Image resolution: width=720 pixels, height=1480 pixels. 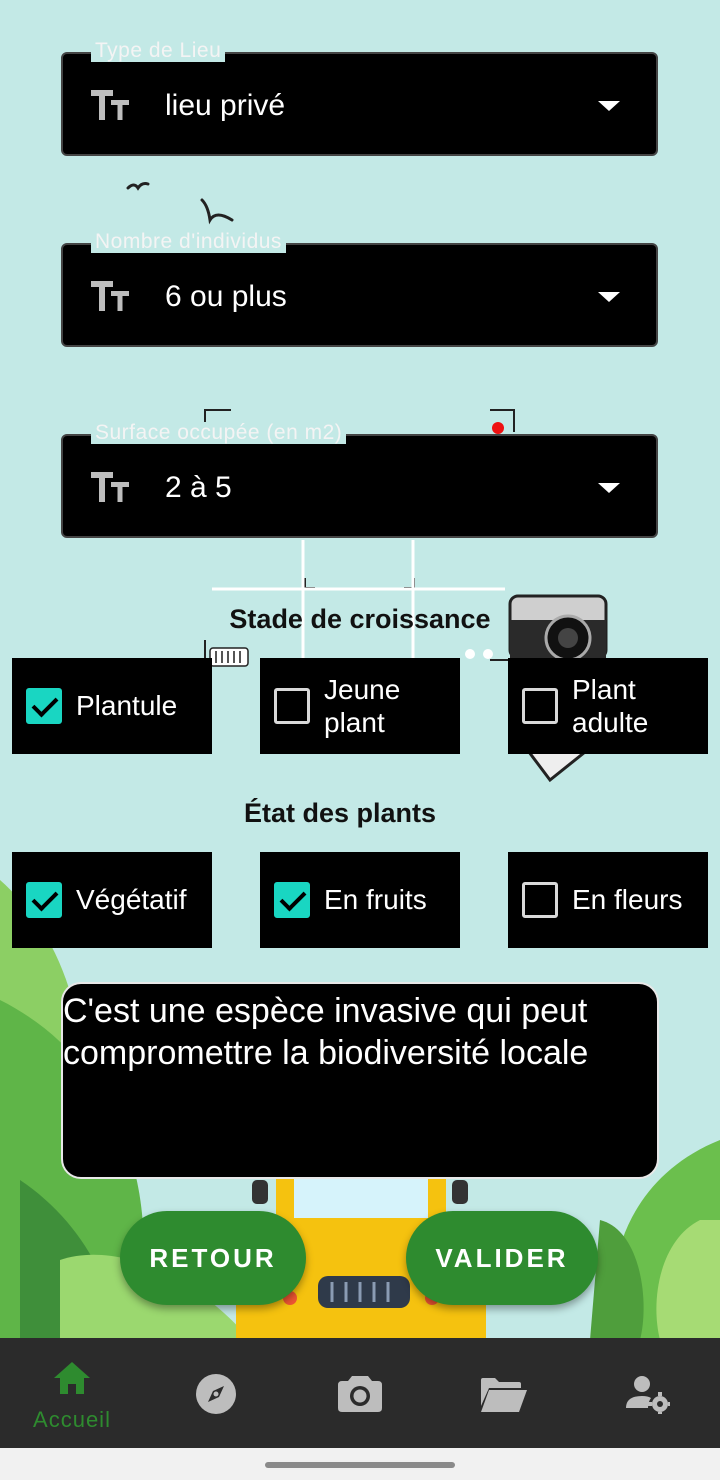 I want to click on nav-item-home: Accueil, so click(x=72, y=1393).